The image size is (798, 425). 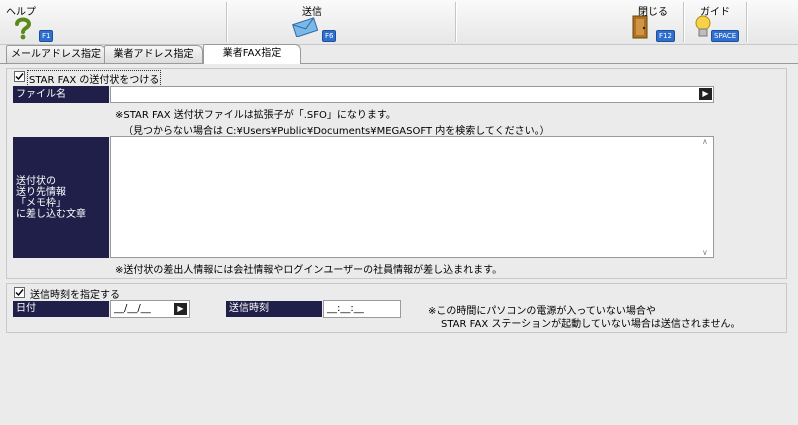 What do you see at coordinates (665, 36) in the screenshot?
I see `close-key-badge: F12` at bounding box center [665, 36].